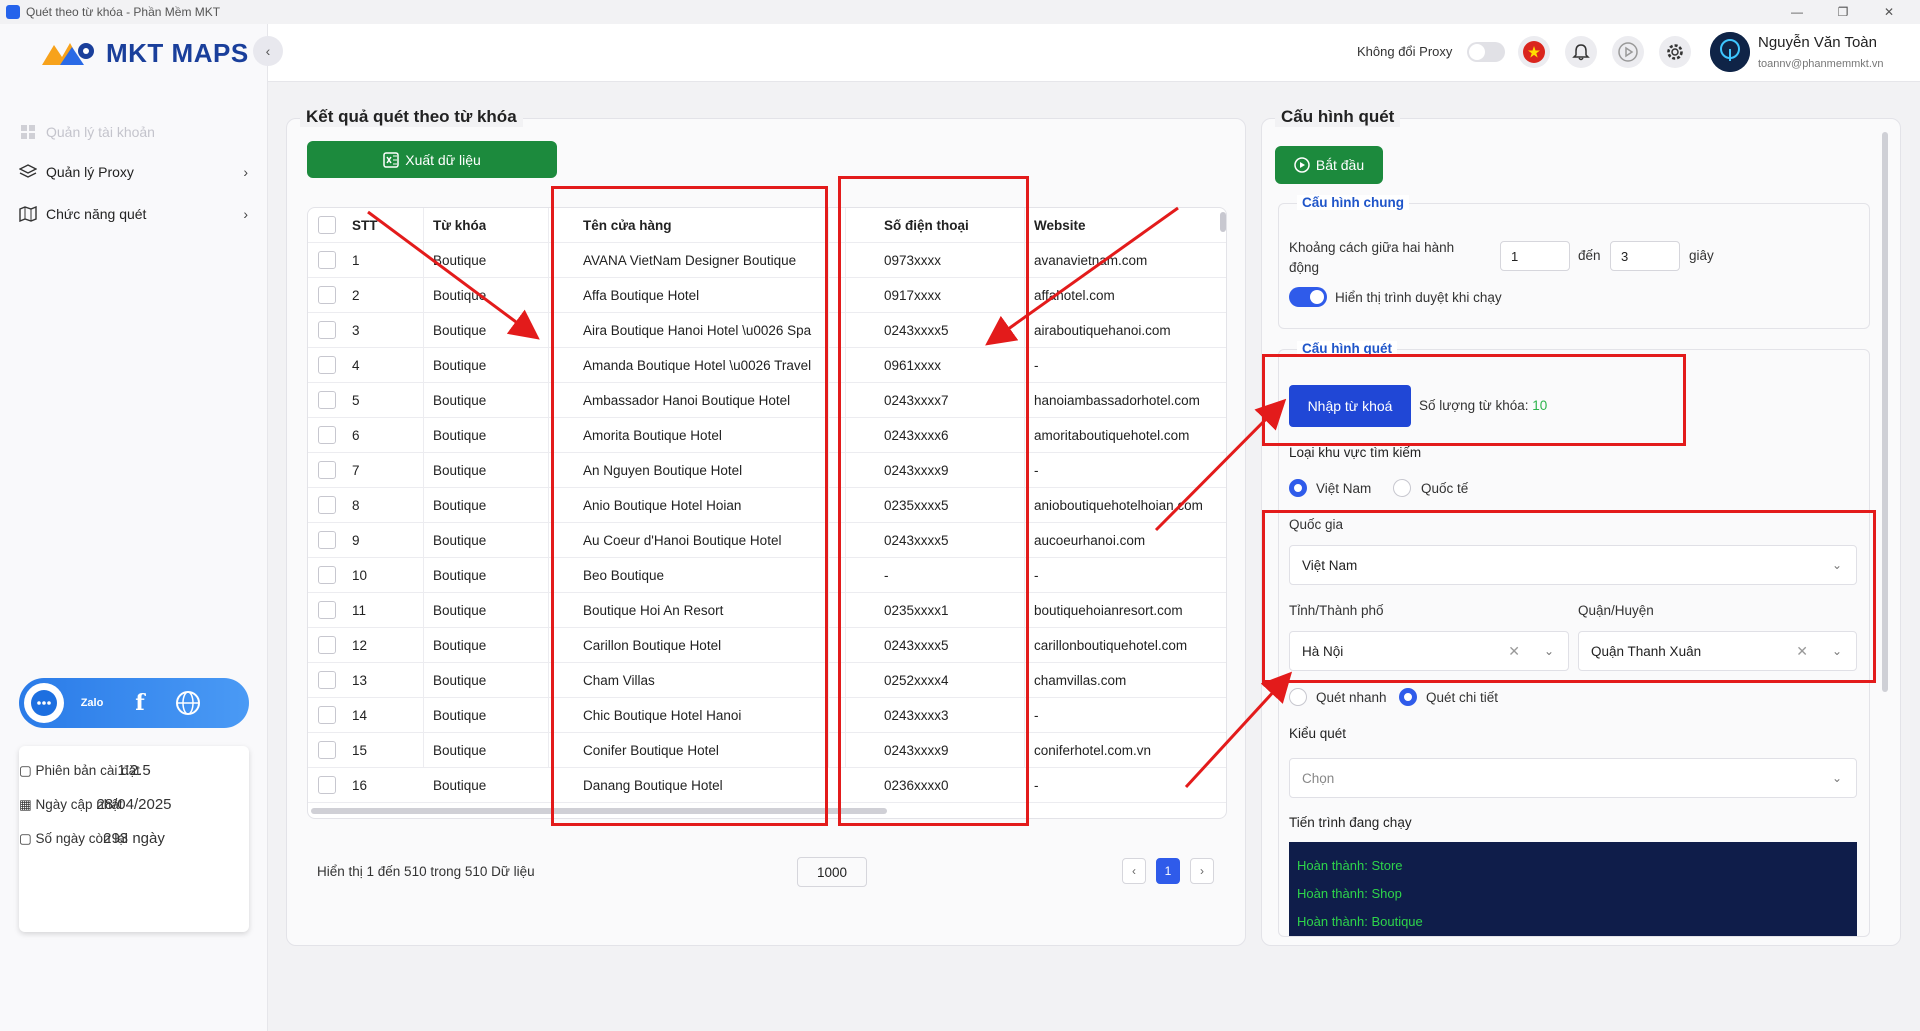 Image resolution: width=1920 pixels, height=1031 pixels. Describe the element at coordinates (1238, 730) in the screenshot. I see `arrow-to-location` at that location.